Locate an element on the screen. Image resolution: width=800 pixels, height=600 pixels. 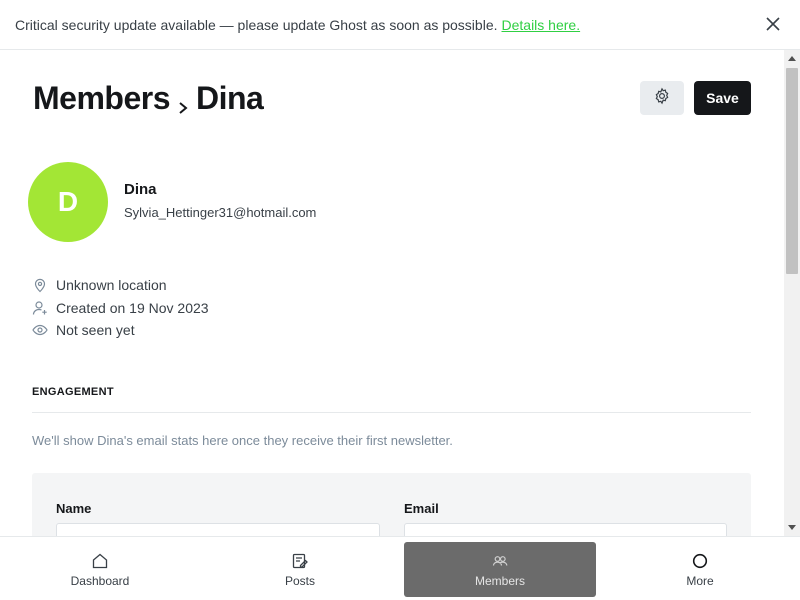
scrollbar is located at coordinates (792, 293).